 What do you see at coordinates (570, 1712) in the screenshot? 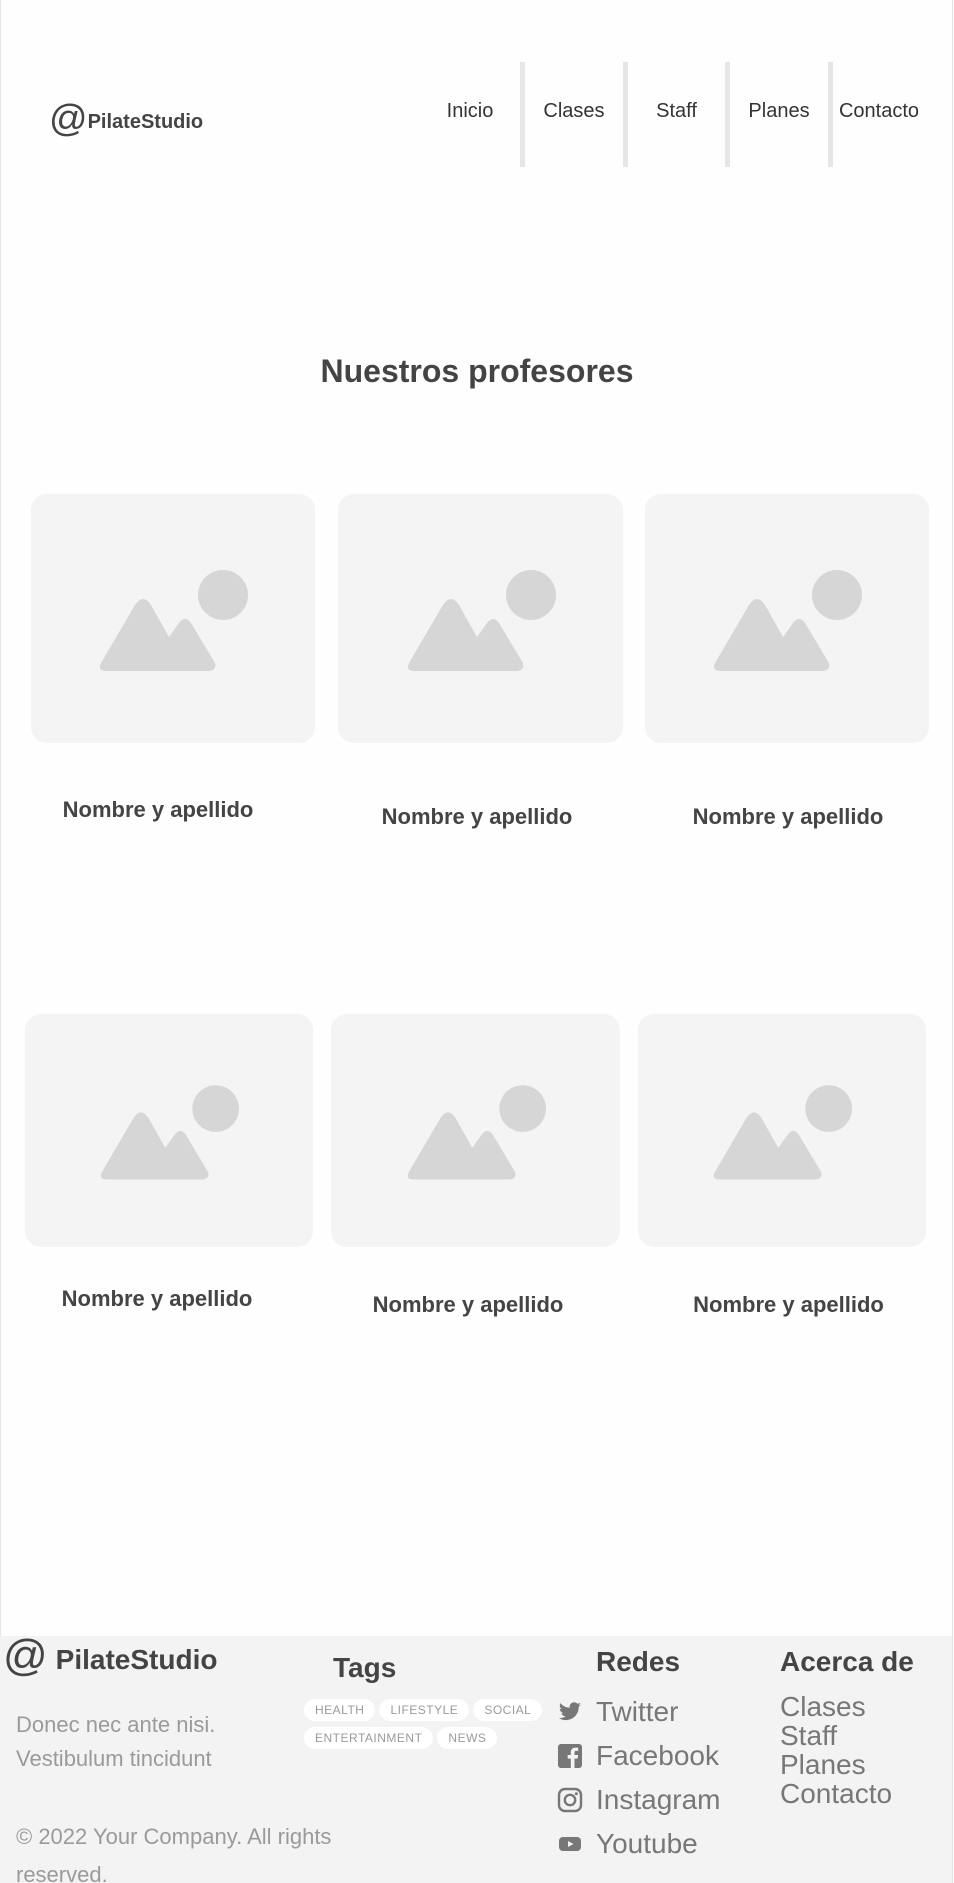
I see `twitter-icon` at bounding box center [570, 1712].